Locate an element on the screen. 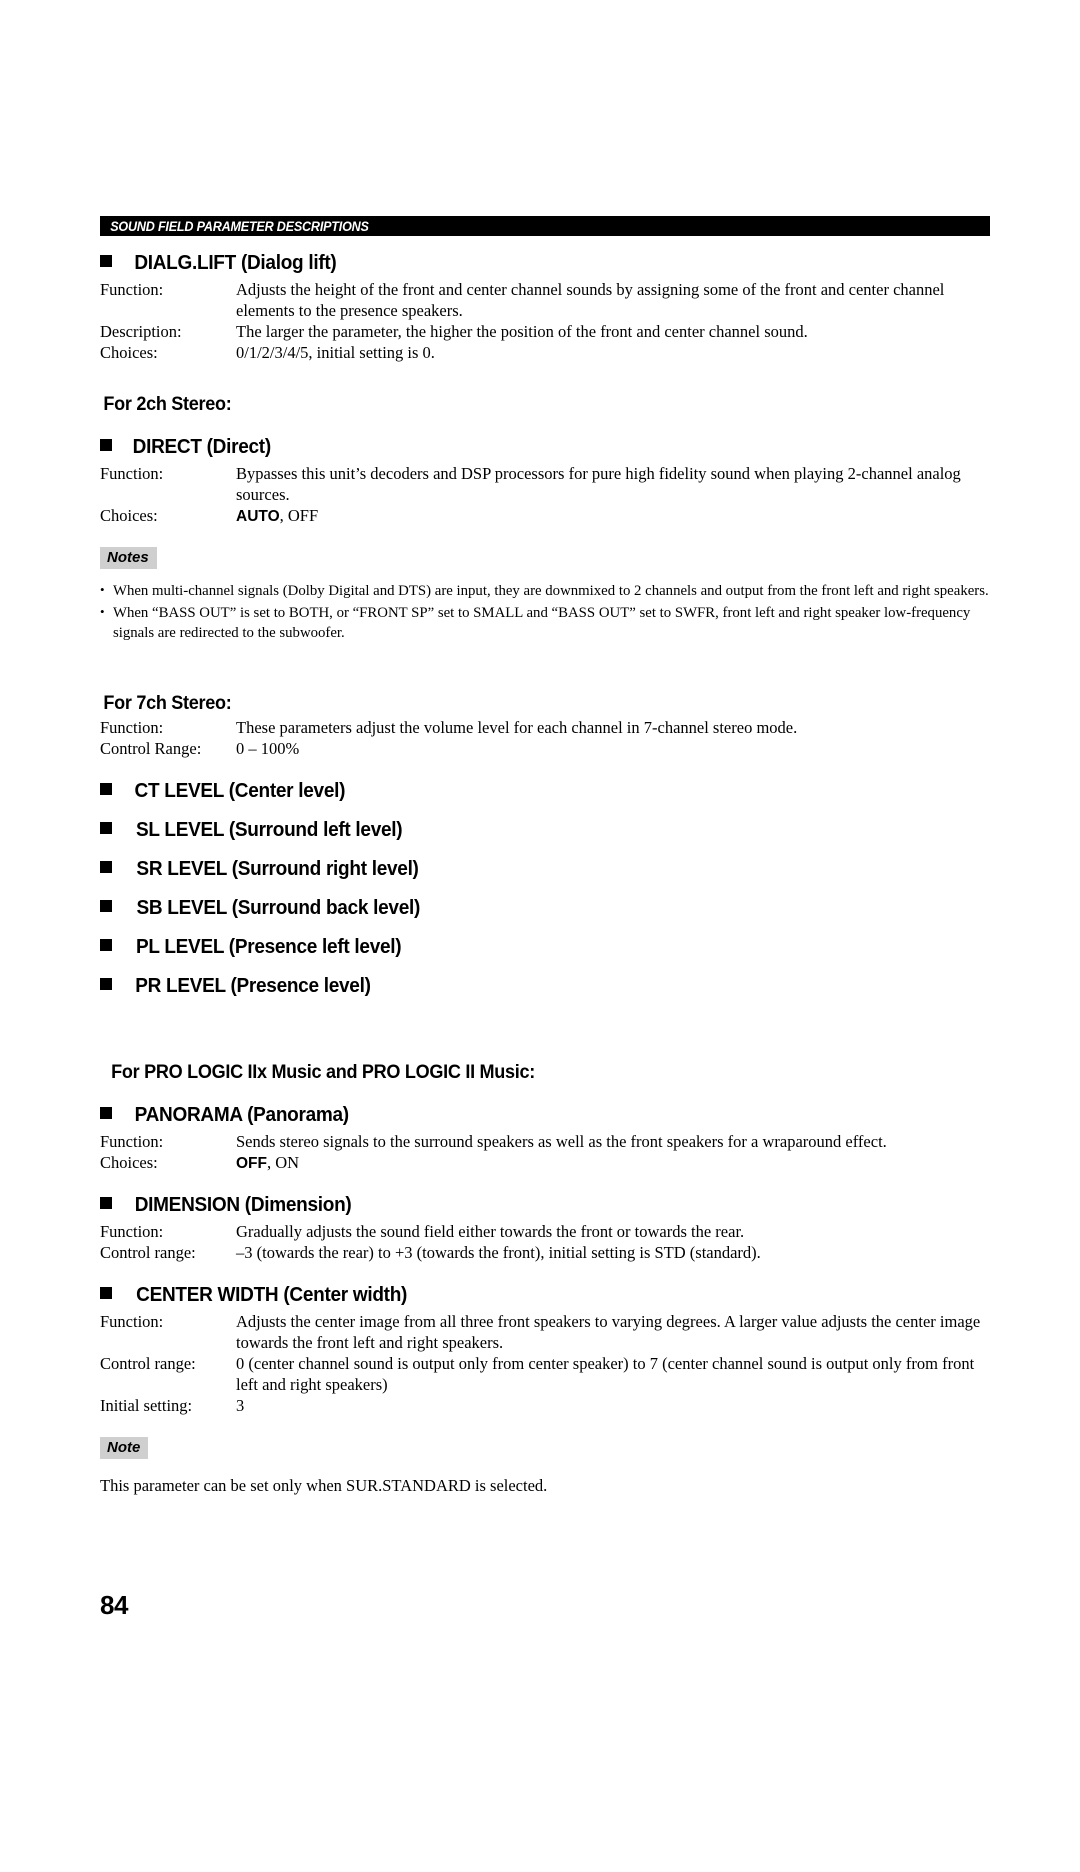 The height and width of the screenshot is (1872, 1080). level-item: SB LEVEL (Surround back level) is located at coordinates (545, 908).